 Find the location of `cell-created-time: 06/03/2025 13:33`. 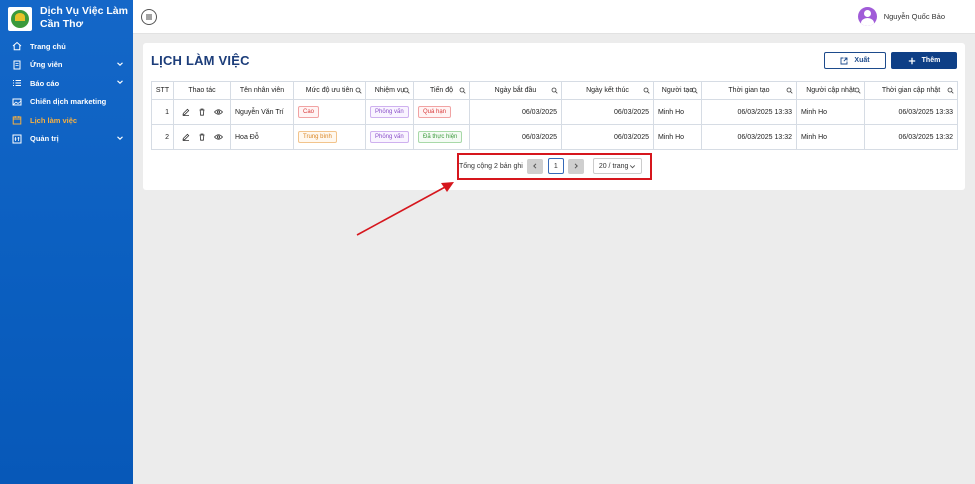

cell-created-time: 06/03/2025 13:33 is located at coordinates (749, 112).